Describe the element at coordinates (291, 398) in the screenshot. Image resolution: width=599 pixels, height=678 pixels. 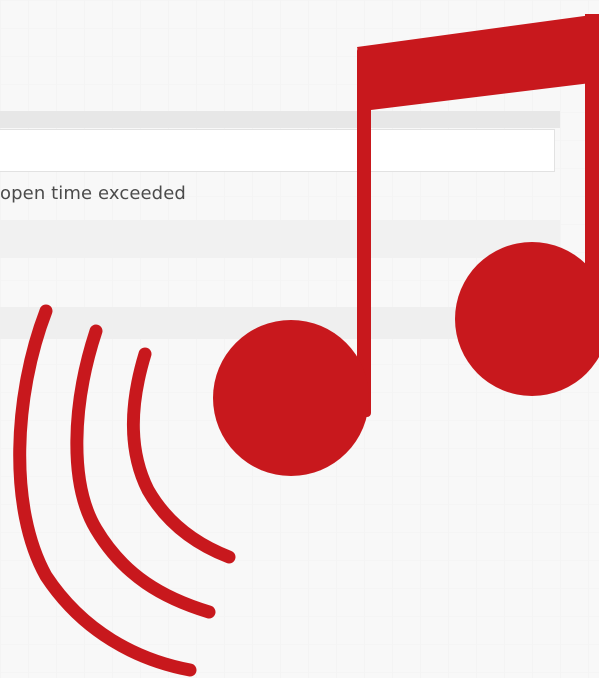
I see `music-note-head-left` at that location.